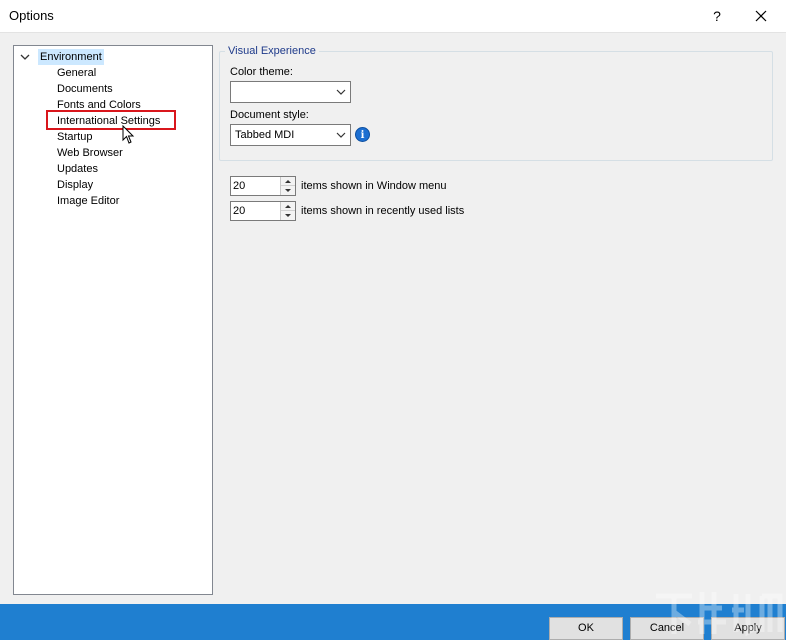 The image size is (786, 640). Describe the element at coordinates (383, 211) in the screenshot. I see `recent-lists-count-label: items shown in recently used lists` at that location.